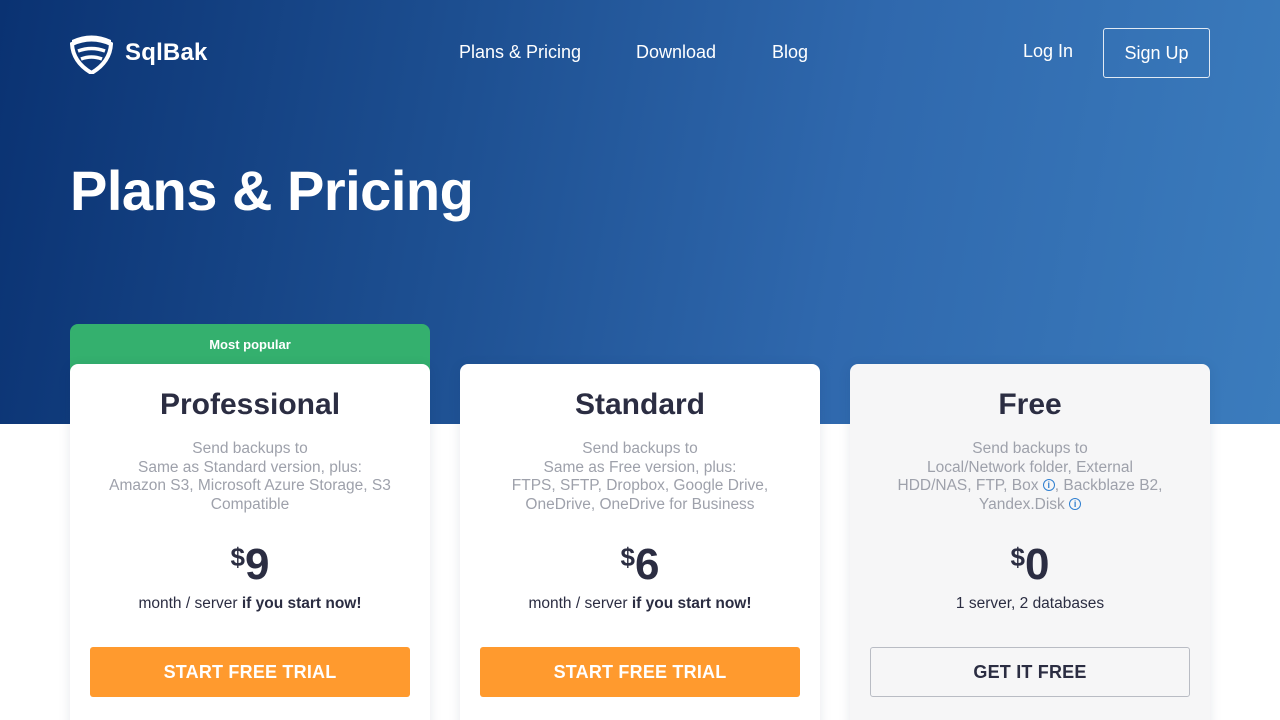 Image resolution: width=1280 pixels, height=720 pixels. I want to click on plan-price: $0, so click(1030, 565).